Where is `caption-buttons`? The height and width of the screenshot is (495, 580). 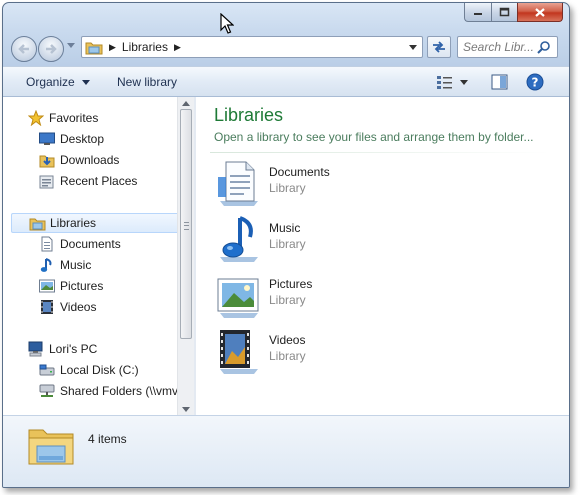 caption-buttons is located at coordinates (513, 12).